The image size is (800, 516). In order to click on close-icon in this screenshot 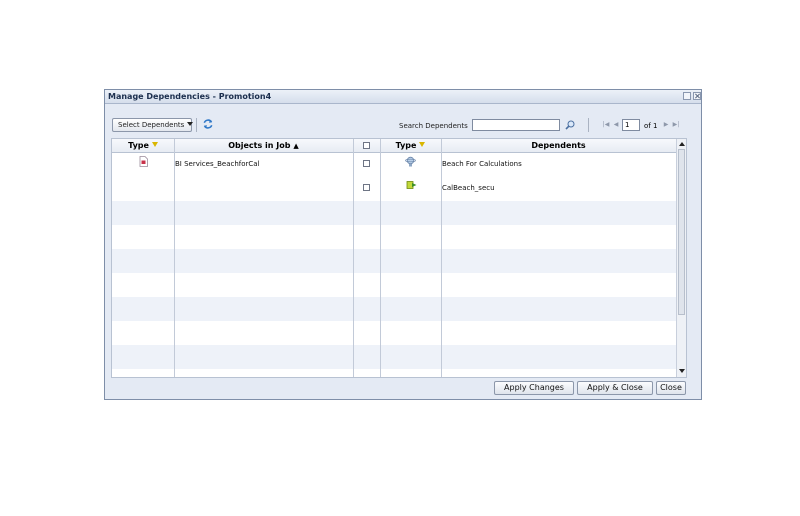, I will do `click(697, 96)`.